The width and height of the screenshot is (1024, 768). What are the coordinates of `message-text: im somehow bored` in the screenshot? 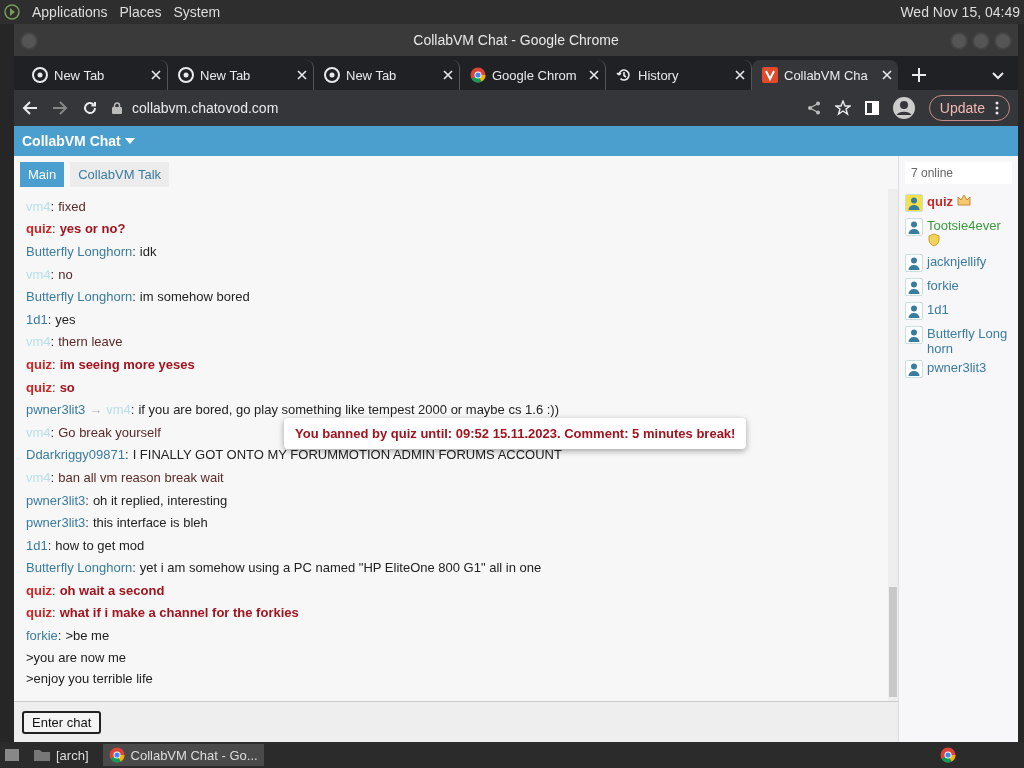 It's located at (194, 297).